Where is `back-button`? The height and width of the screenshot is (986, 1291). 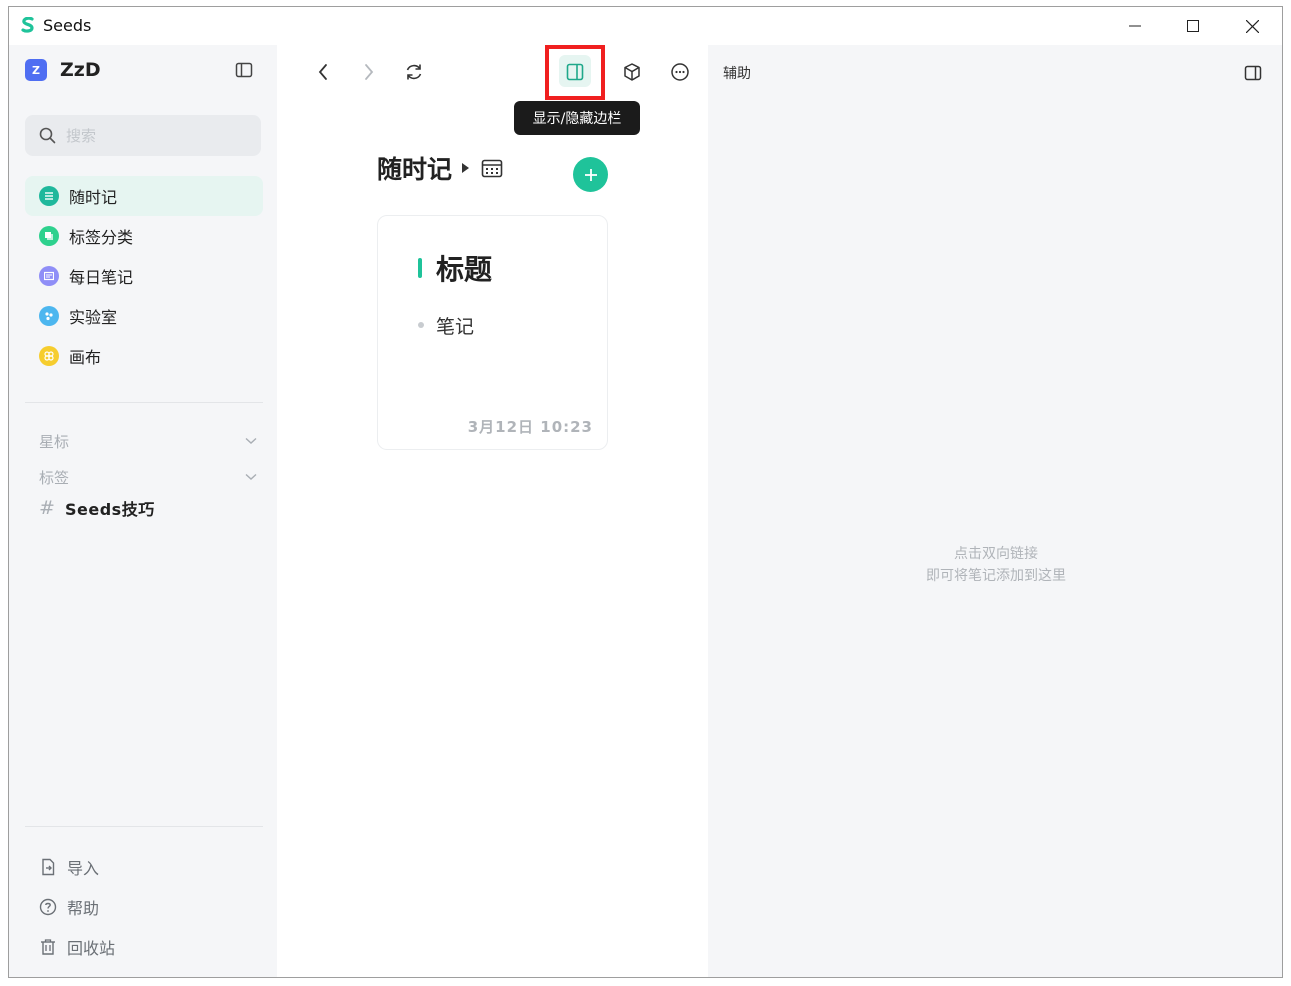 back-button is located at coordinates (323, 72).